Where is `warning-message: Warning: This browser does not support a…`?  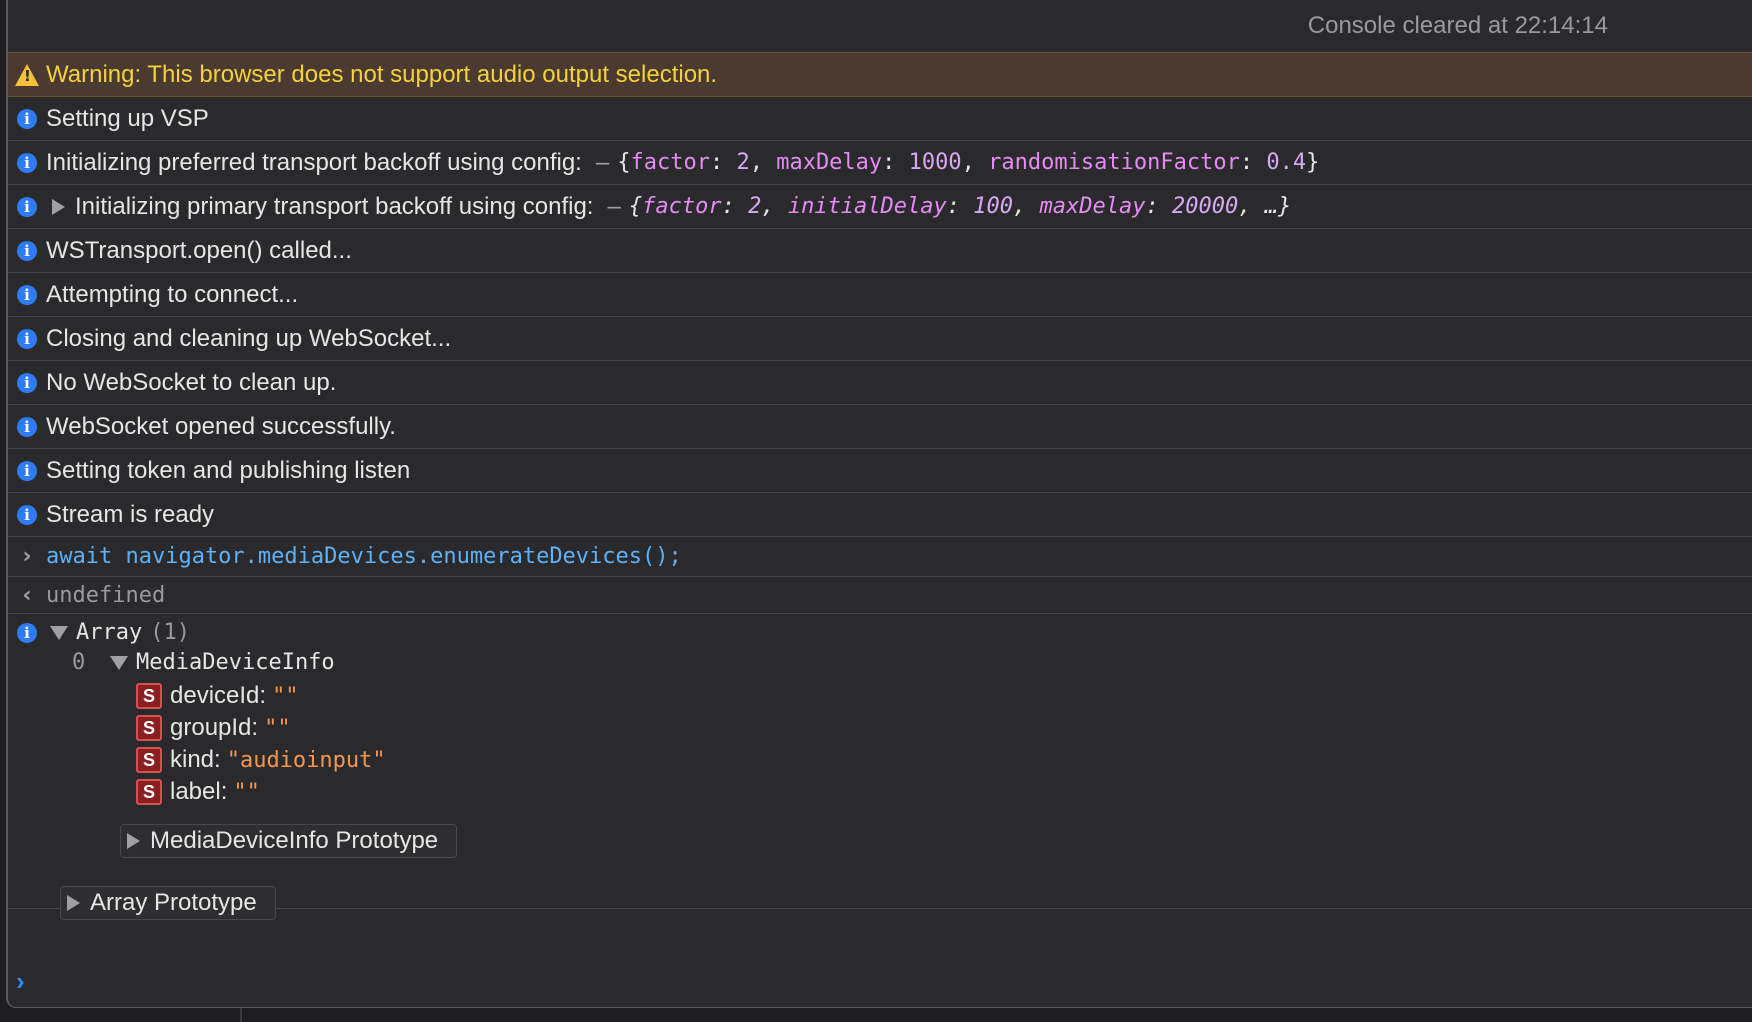
warning-message: Warning: This browser does not support a… is located at coordinates (880, 74).